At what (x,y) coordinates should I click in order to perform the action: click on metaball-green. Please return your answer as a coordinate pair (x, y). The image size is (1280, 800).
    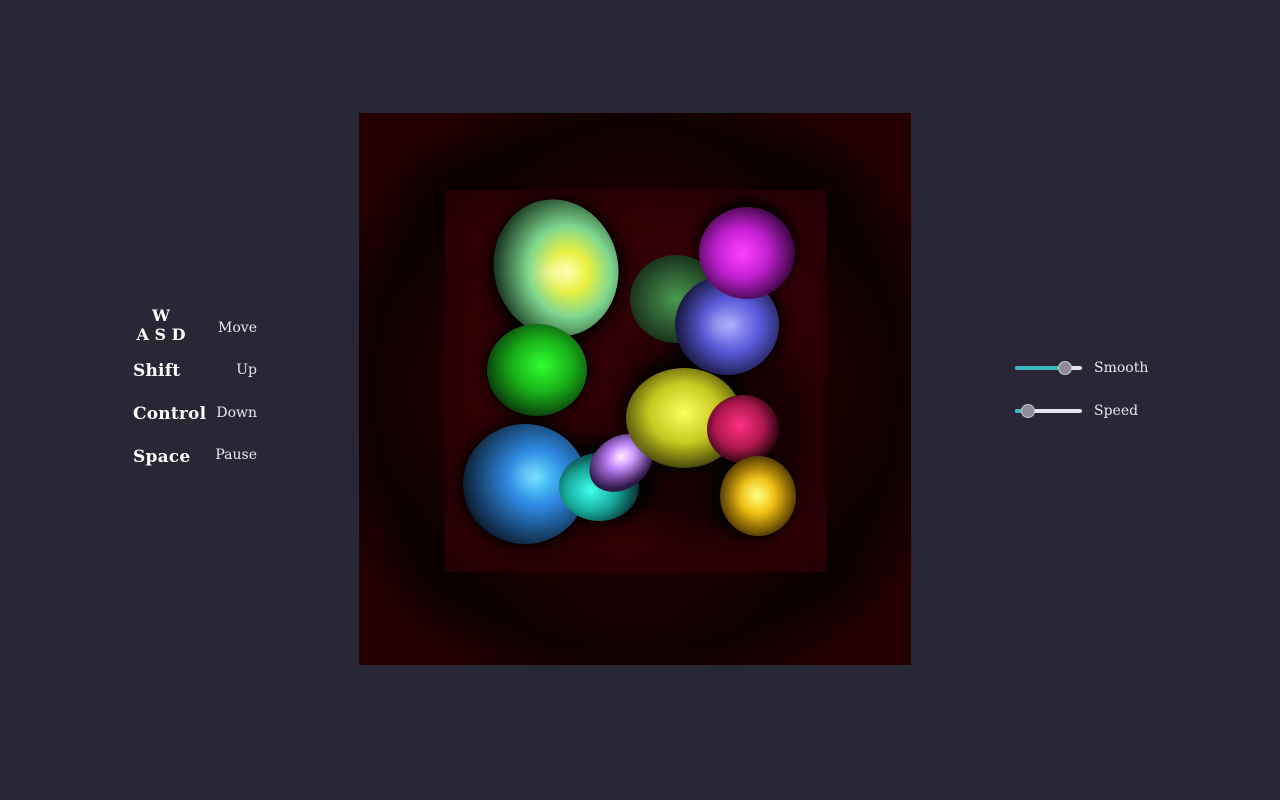
    Looking at the image, I should click on (537, 370).